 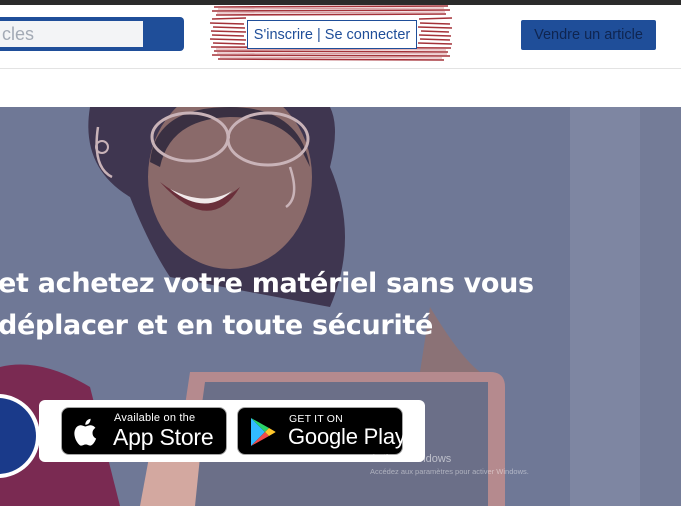 I want to click on app-store-big-label: App Store, so click(x=163, y=437).